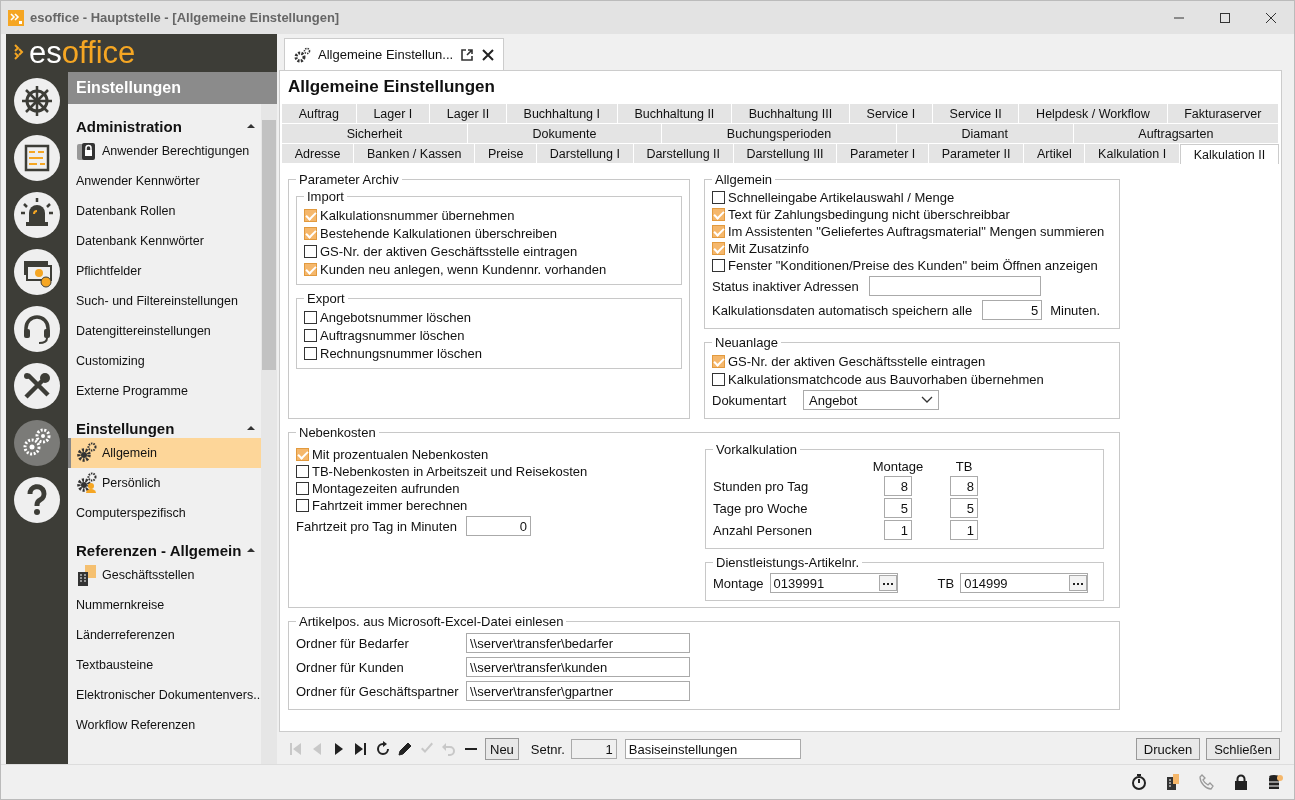 The height and width of the screenshot is (800, 1295). I want to click on lock-icon, so click(1241, 782).